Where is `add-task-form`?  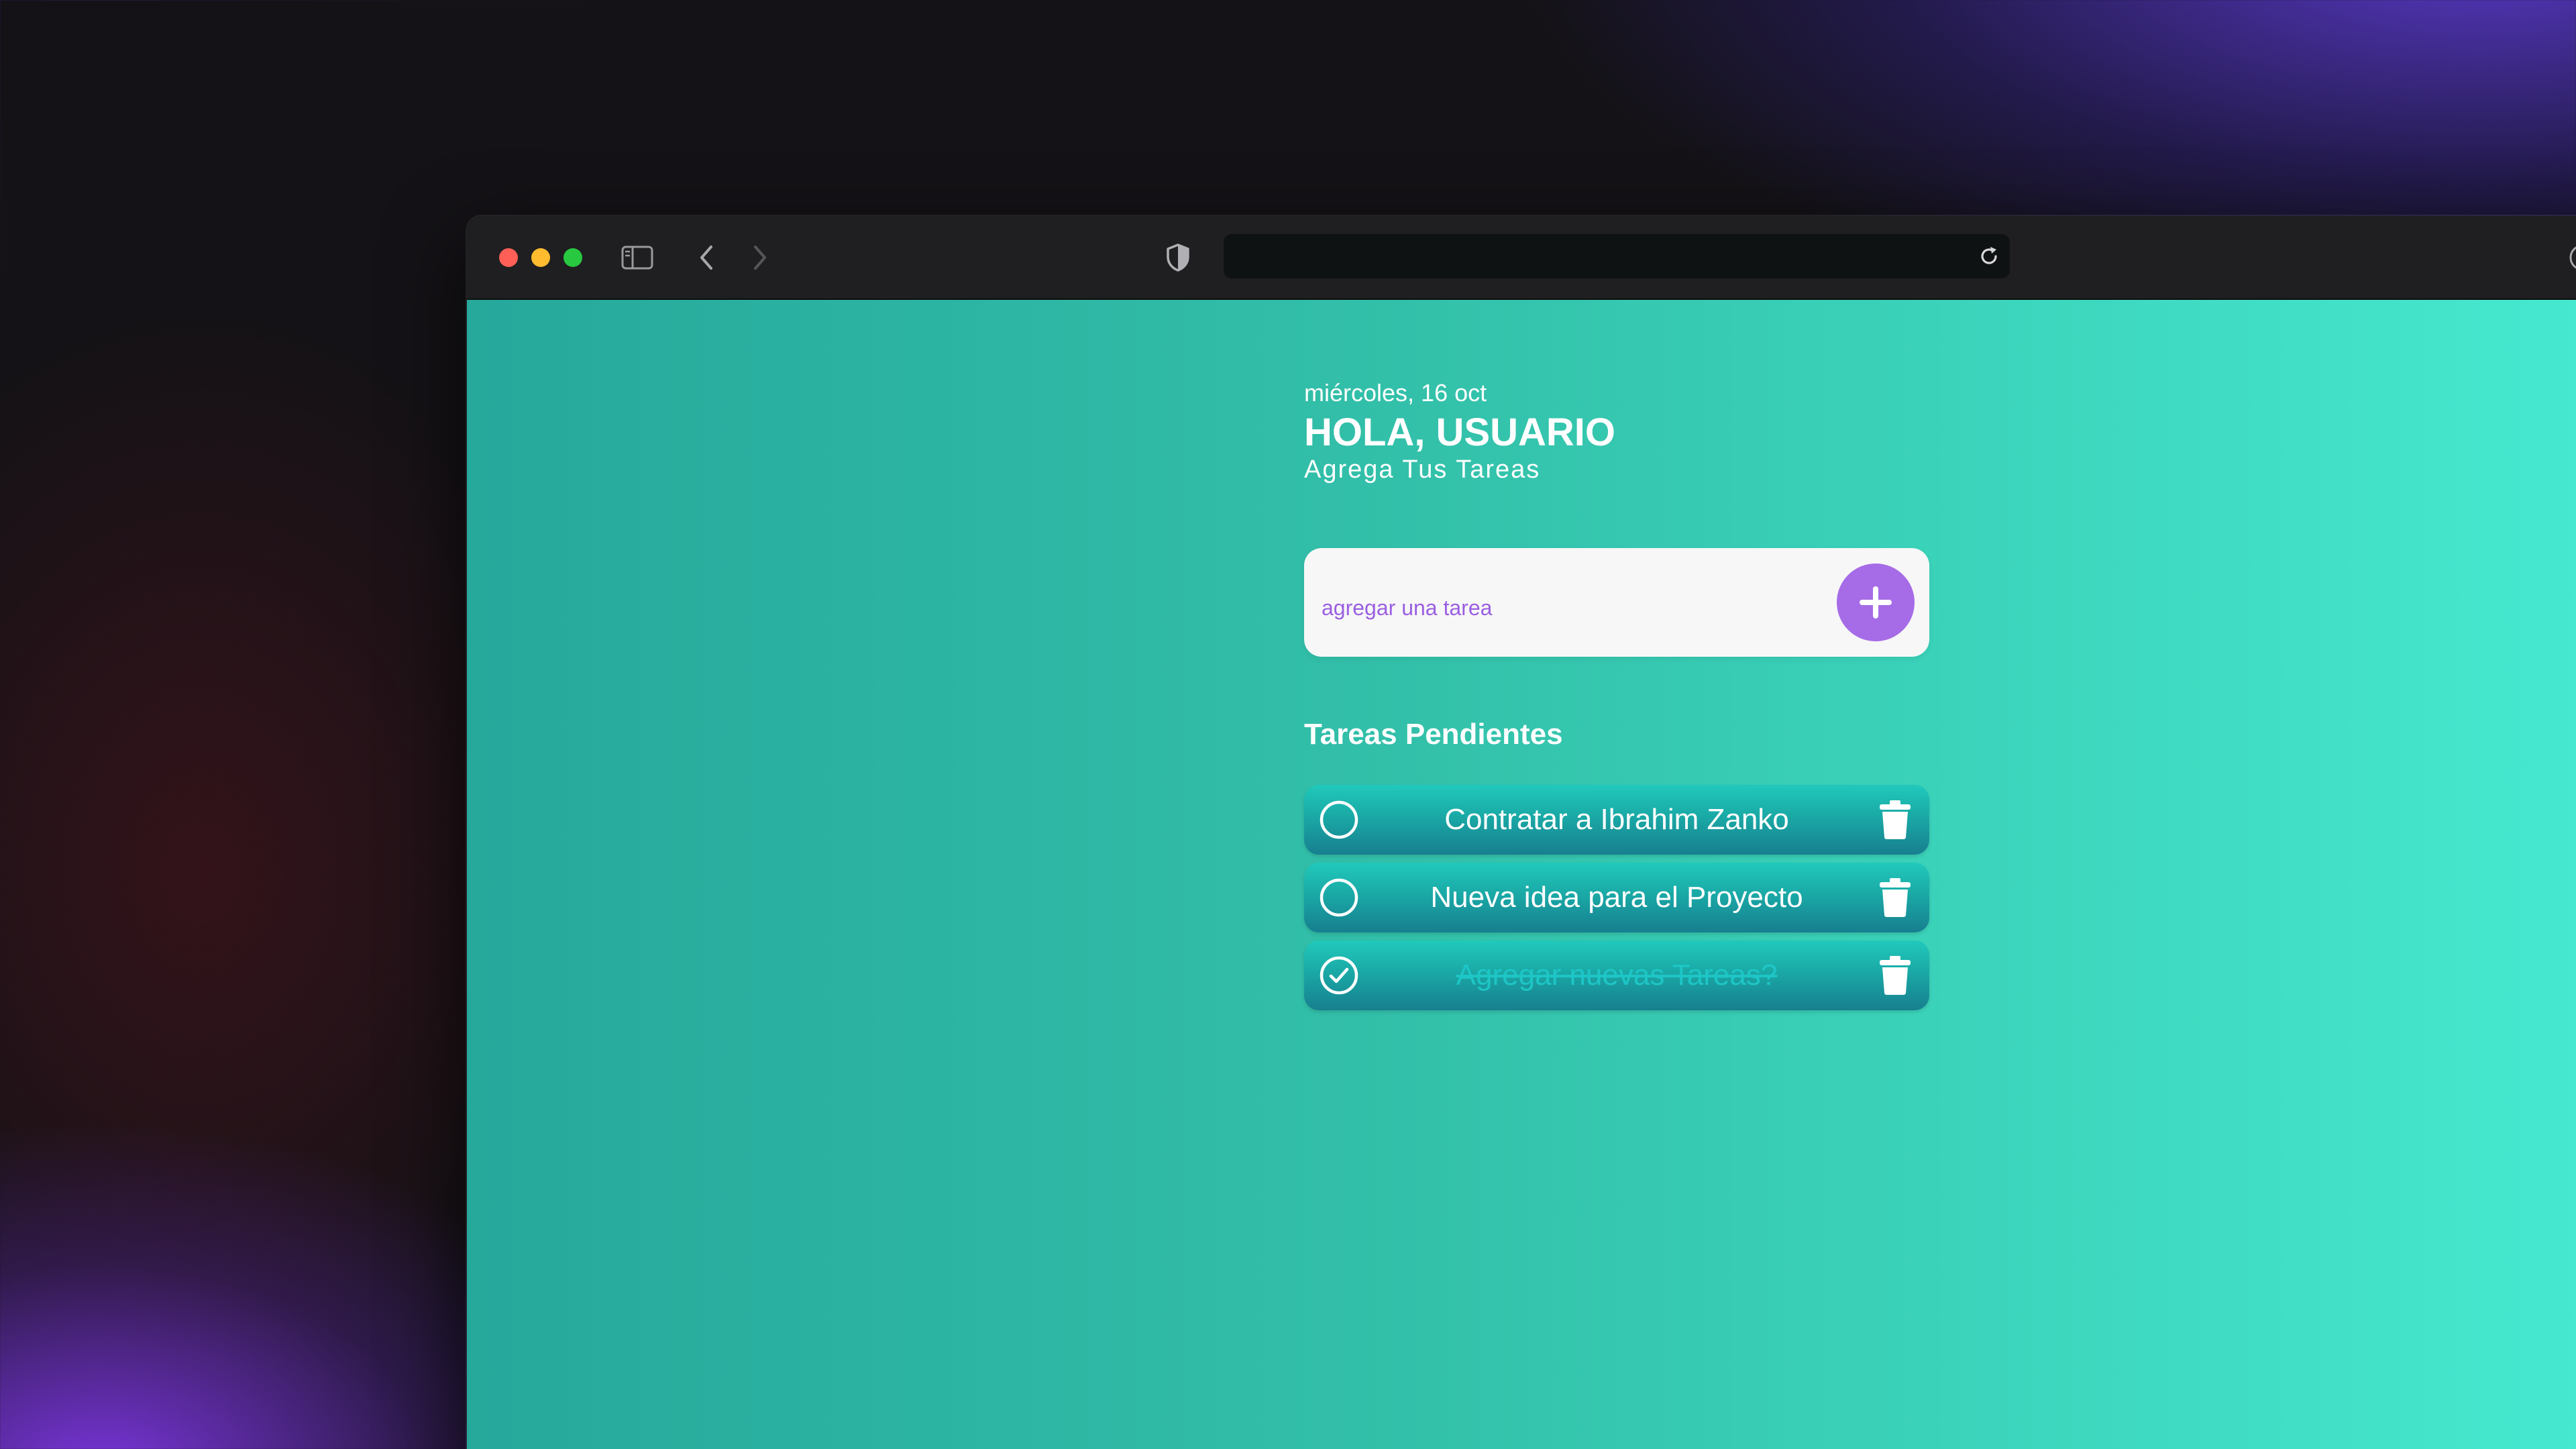 add-task-form is located at coordinates (1616, 602).